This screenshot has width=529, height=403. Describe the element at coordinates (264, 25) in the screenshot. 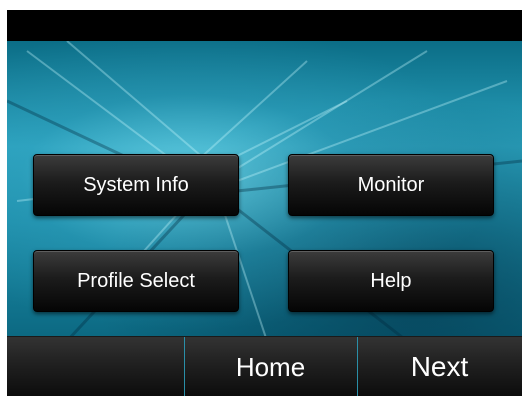

I see `status-bar` at that location.